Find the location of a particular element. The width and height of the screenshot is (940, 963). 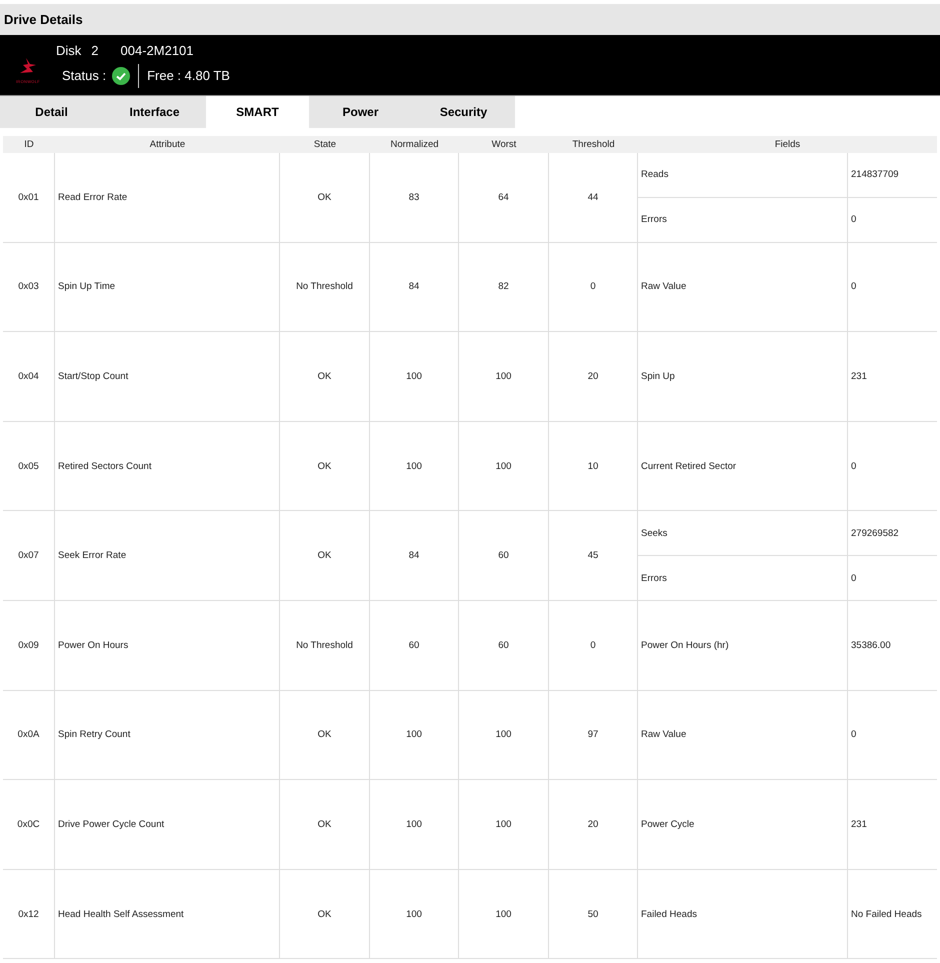

field-name-cell: Reads is located at coordinates (743, 175).